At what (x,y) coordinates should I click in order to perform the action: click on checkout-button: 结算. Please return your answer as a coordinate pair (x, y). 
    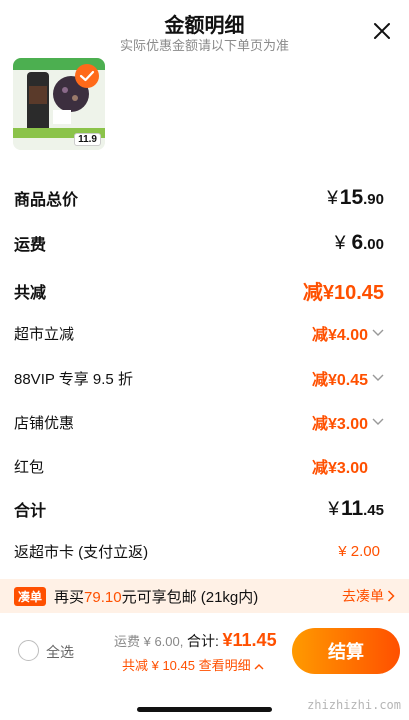
    Looking at the image, I should click on (346, 651).